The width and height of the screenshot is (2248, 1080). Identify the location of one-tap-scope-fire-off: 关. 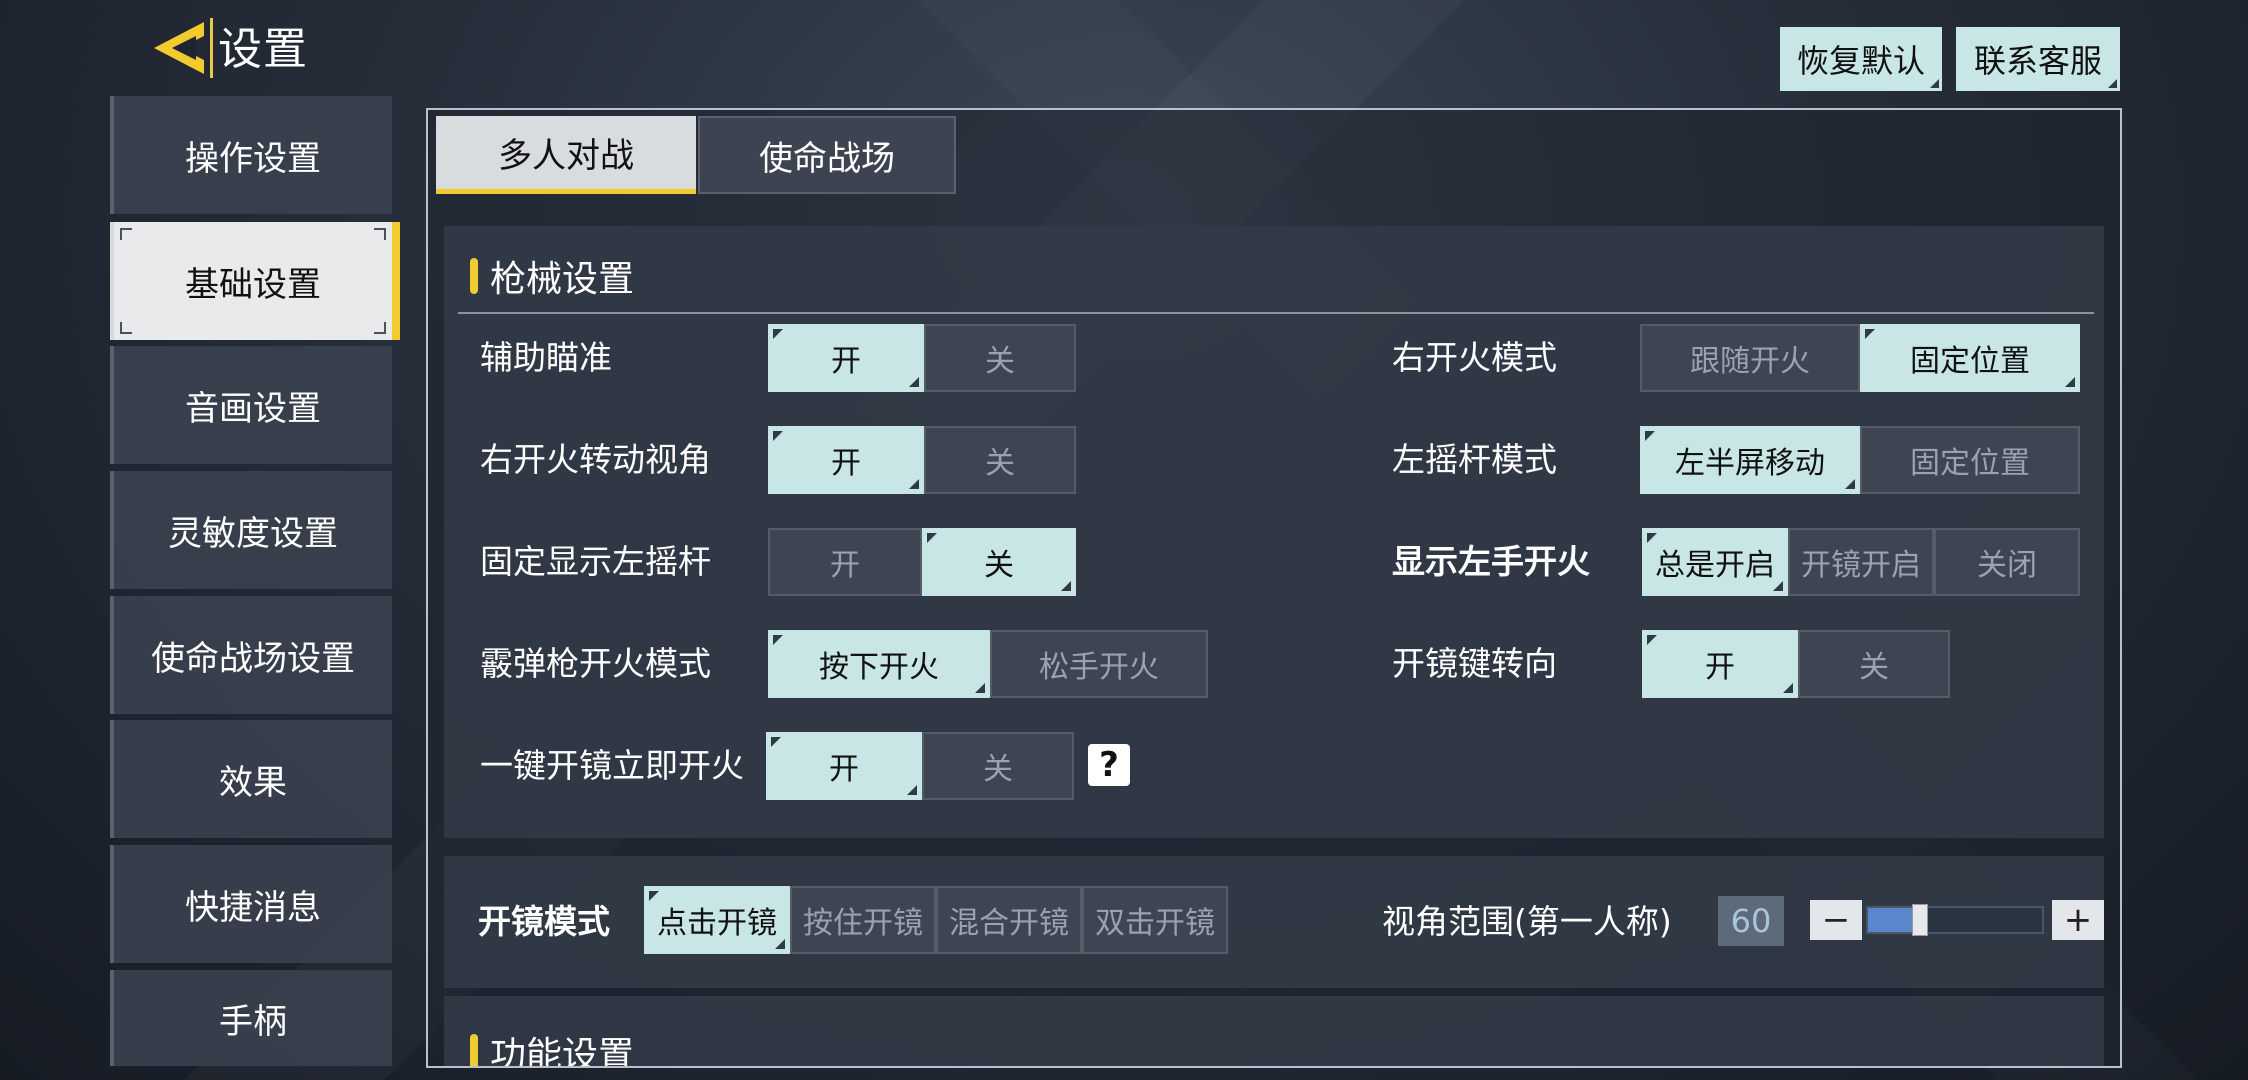
(998, 766).